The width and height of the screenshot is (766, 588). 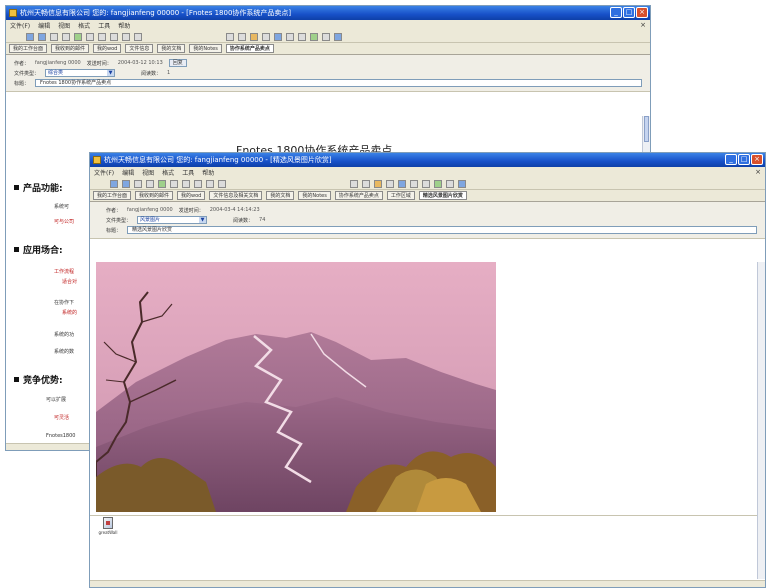 I want to click on app-icon, so click(x=13, y=13).